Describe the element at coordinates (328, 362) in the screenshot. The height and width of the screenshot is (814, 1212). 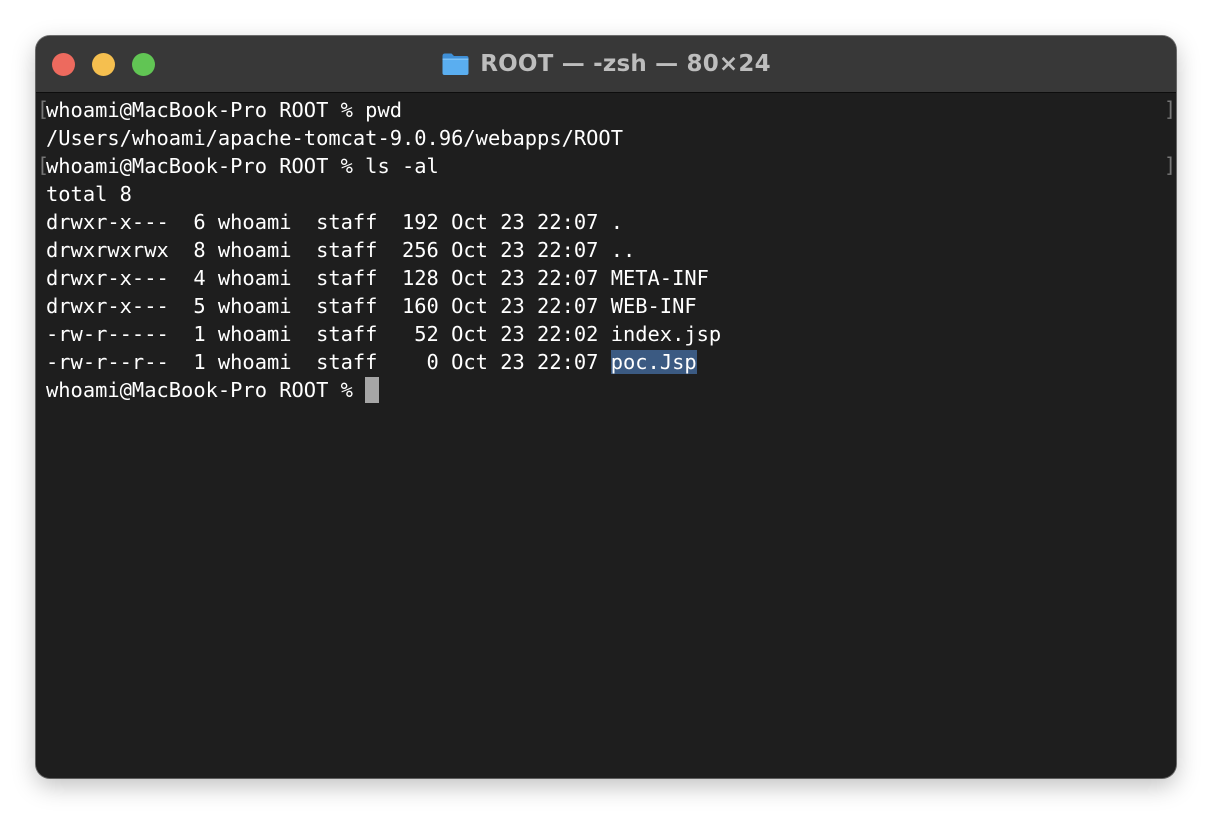
I see `listing-prefix: -rw-r--r-- 1 whoami staff 0 Oct 23 22:07` at that location.